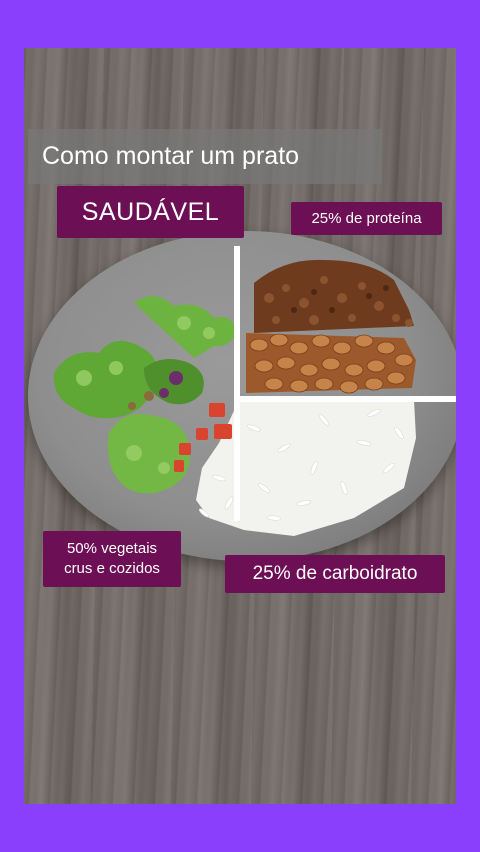 This screenshot has height=852, width=480. What do you see at coordinates (112, 559) in the screenshot?
I see `vegetables-label: 50% vegetais crus e cozidos` at bounding box center [112, 559].